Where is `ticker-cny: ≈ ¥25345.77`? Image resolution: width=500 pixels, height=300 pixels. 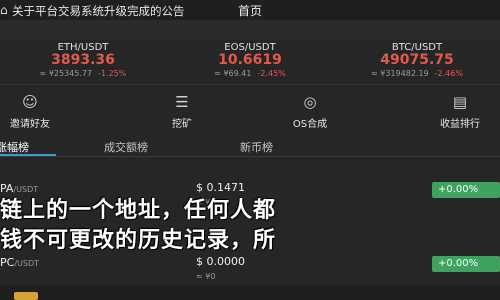 ticker-cny: ≈ ¥25345.77 is located at coordinates (66, 73).